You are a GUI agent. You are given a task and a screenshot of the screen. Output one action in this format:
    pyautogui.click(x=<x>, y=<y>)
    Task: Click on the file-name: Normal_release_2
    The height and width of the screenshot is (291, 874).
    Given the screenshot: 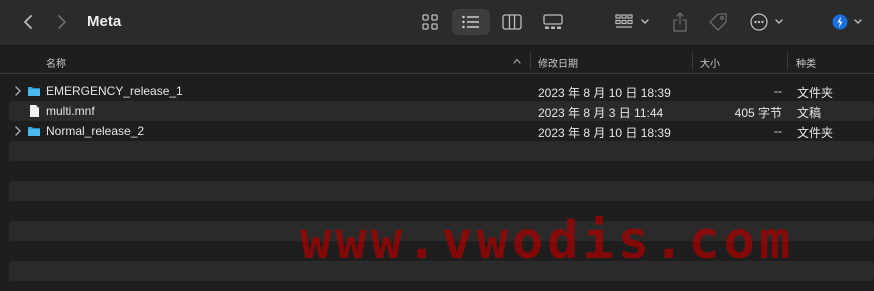 What is the action you would take?
    pyautogui.click(x=95, y=131)
    